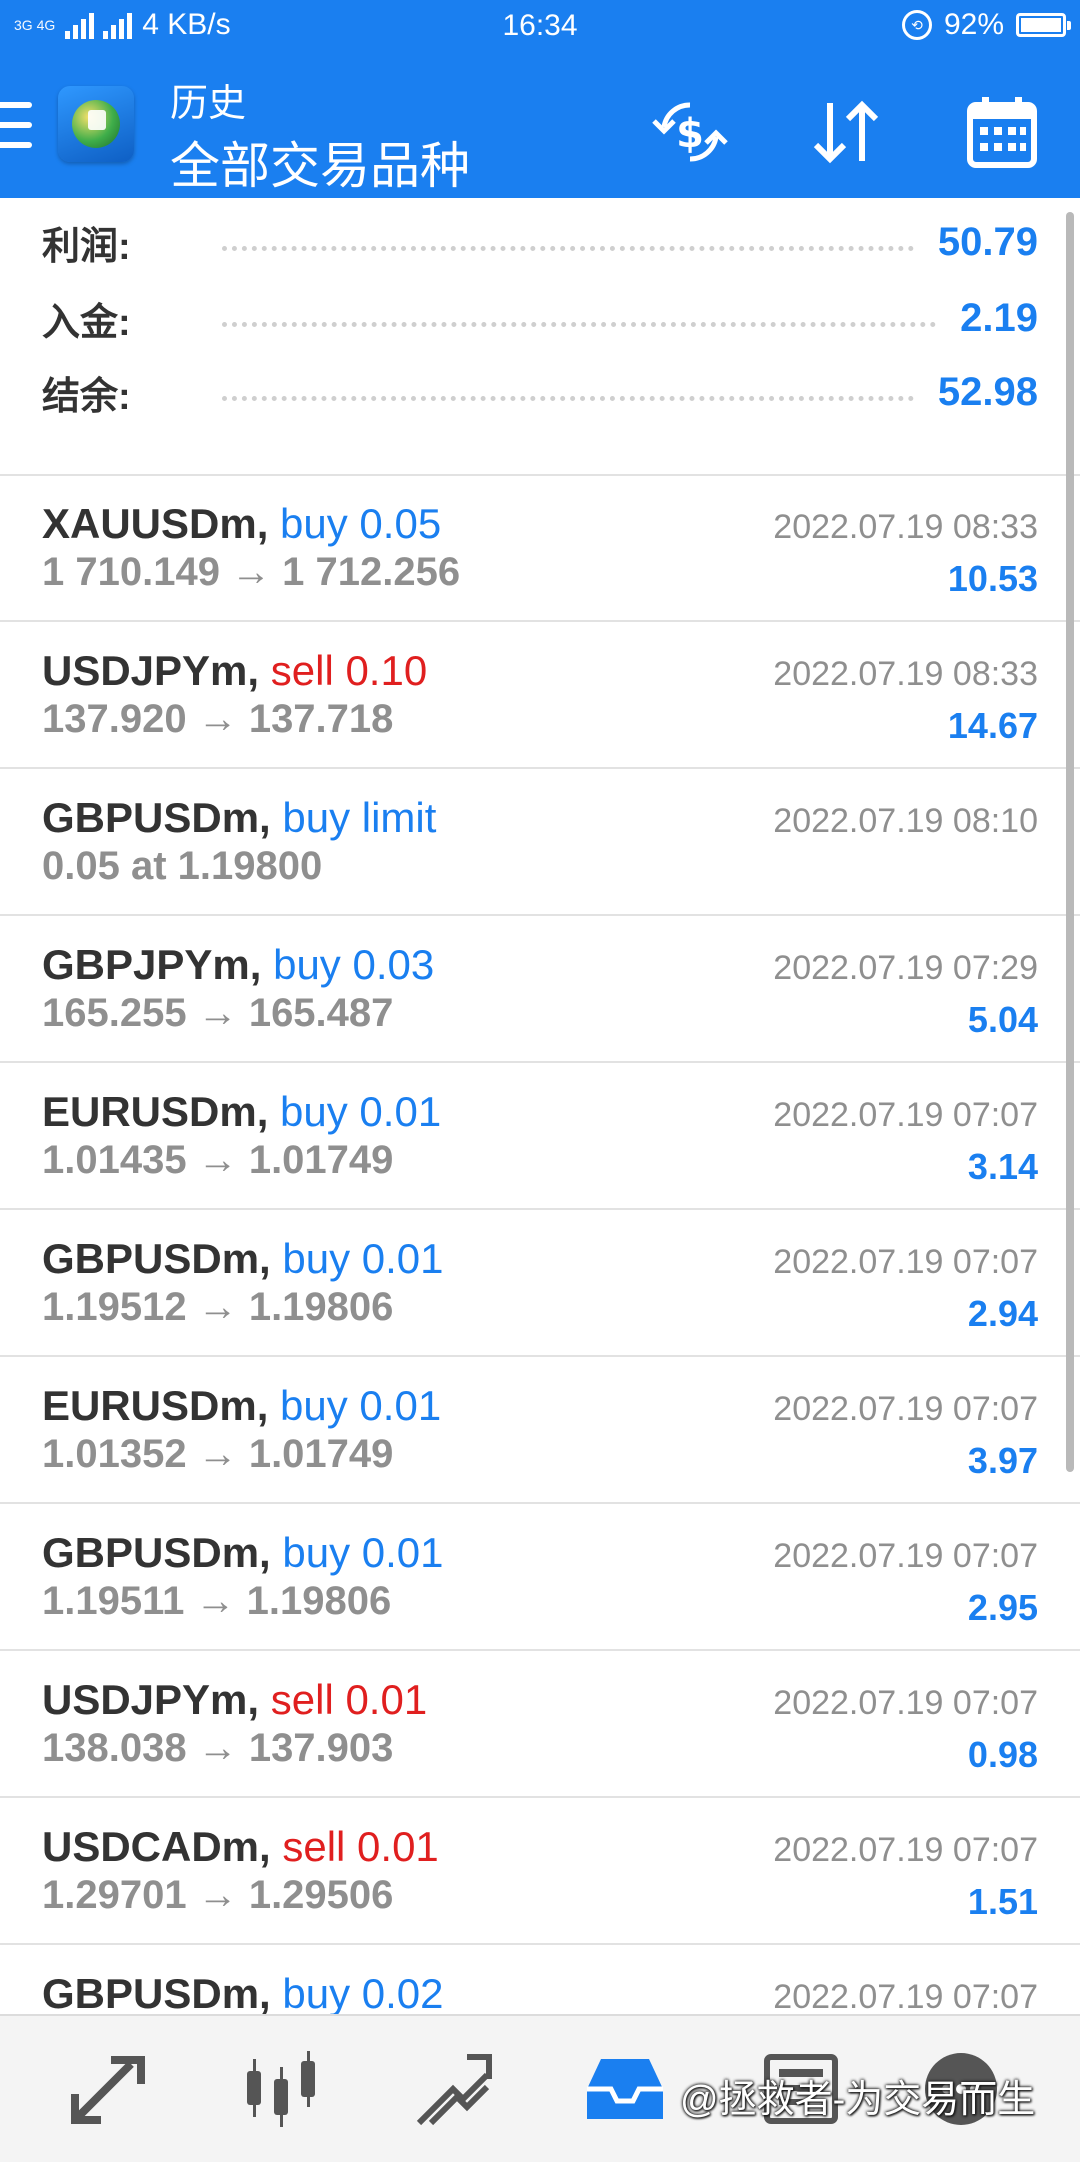  I want to click on deal-prices: 0.05 at 1.19800, so click(182, 866).